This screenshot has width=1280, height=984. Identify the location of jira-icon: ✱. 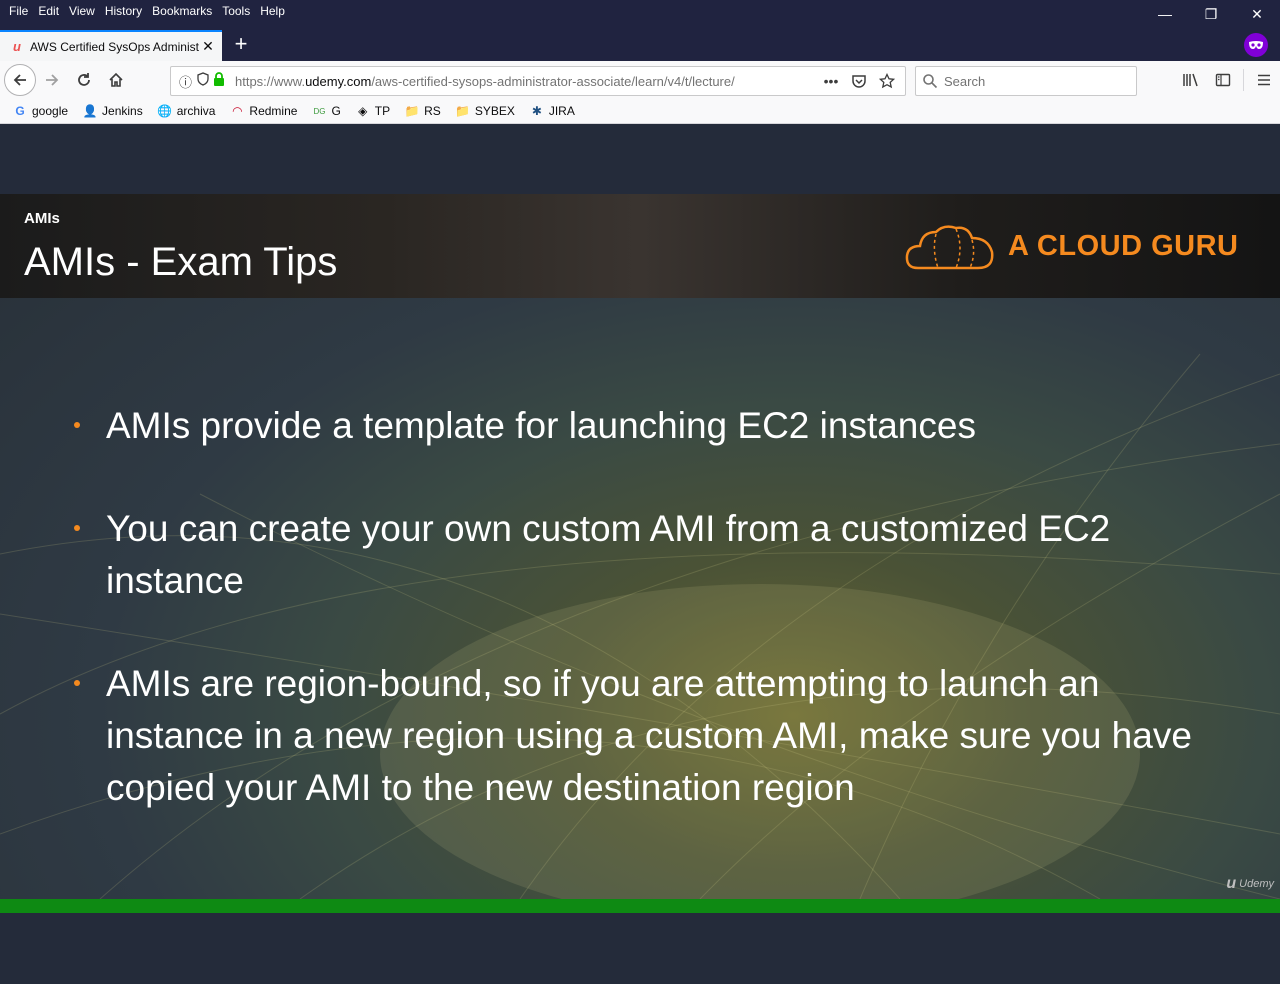
(536, 111).